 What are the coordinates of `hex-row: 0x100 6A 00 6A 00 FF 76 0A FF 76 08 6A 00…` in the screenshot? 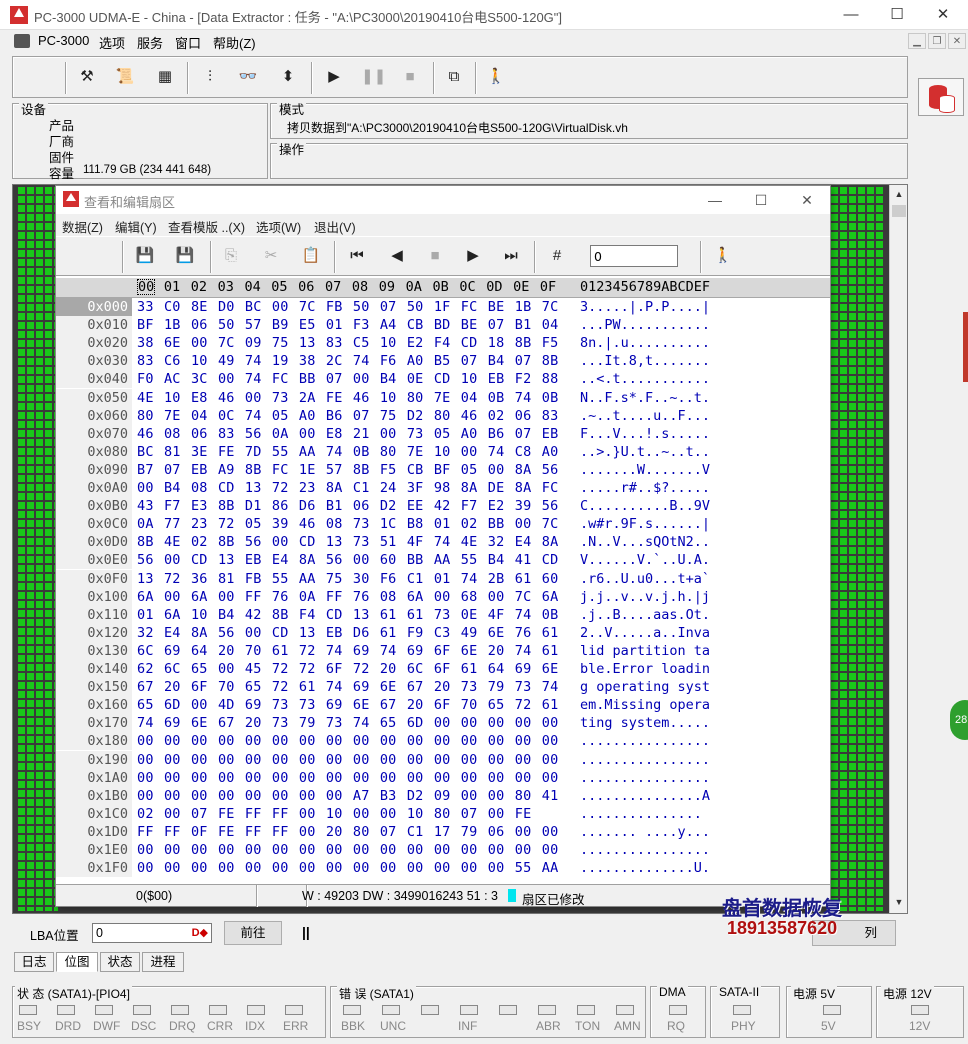 It's located at (443, 596).